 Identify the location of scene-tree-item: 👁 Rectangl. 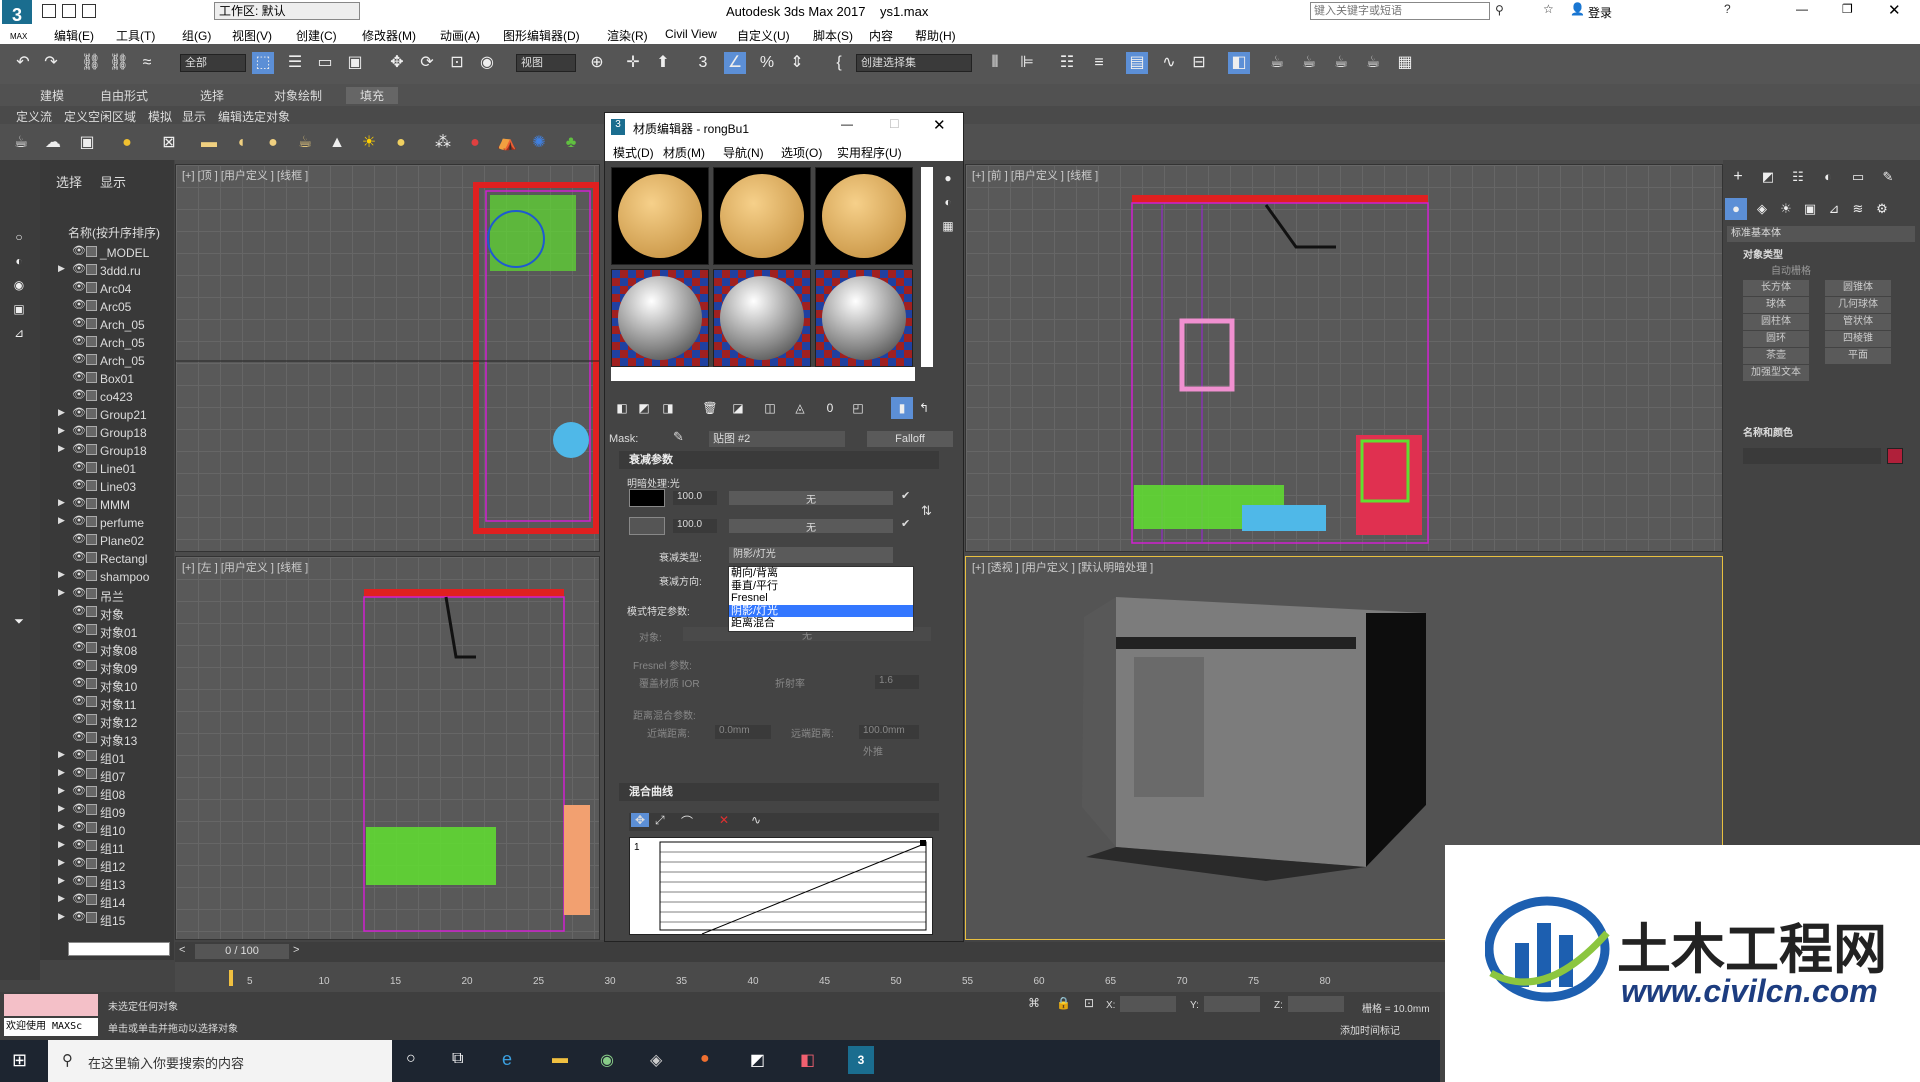
(116, 559).